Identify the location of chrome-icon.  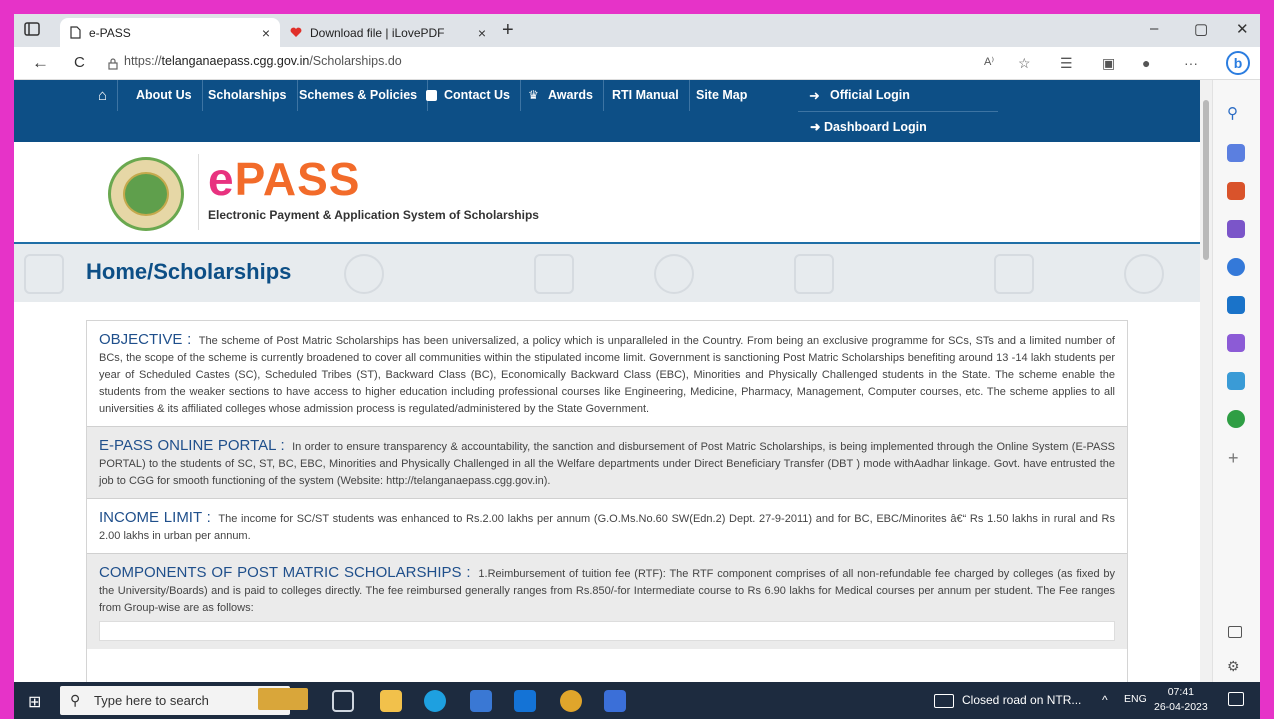
(571, 701).